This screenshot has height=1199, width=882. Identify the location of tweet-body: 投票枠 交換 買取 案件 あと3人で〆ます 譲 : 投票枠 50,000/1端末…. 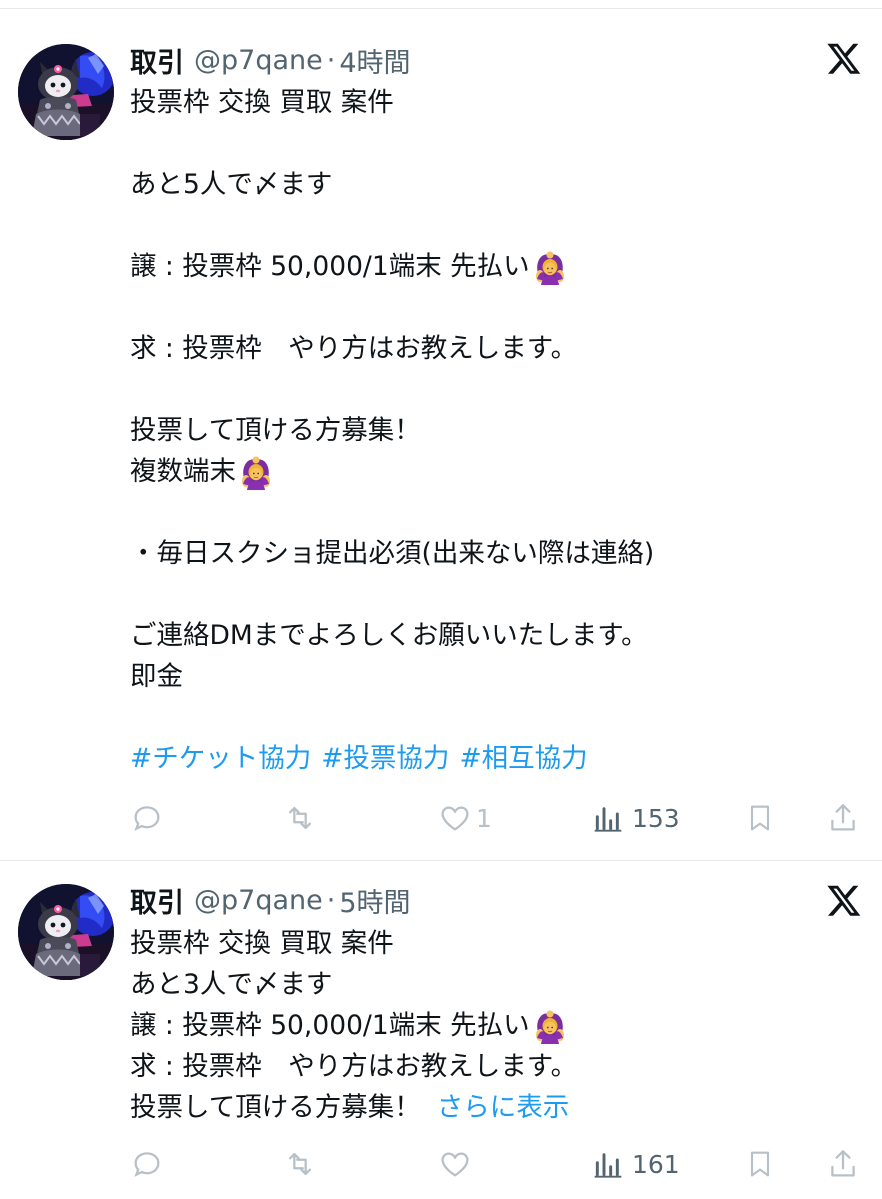
(490, 1025).